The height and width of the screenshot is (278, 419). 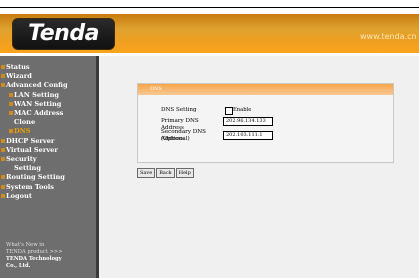 What do you see at coordinates (19, 195) in the screenshot?
I see `sidebar-item-label: Logout` at bounding box center [19, 195].